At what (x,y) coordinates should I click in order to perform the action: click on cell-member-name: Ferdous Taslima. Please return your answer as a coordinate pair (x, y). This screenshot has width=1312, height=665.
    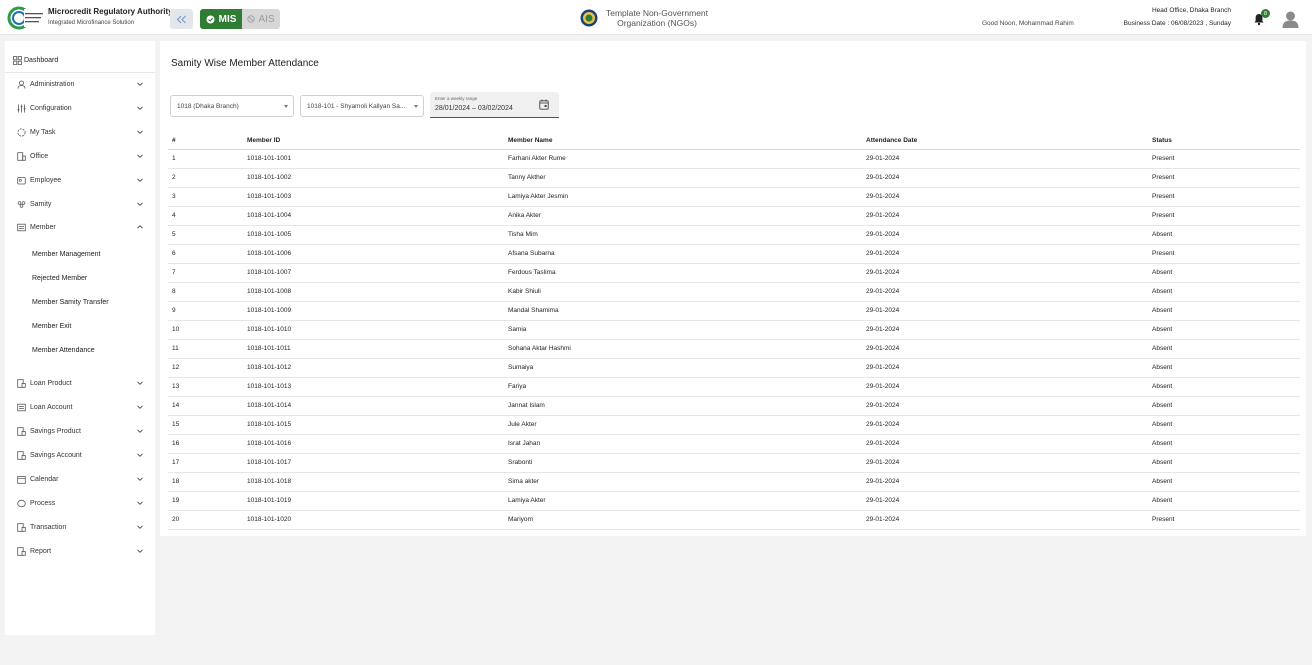
    Looking at the image, I should click on (532, 272).